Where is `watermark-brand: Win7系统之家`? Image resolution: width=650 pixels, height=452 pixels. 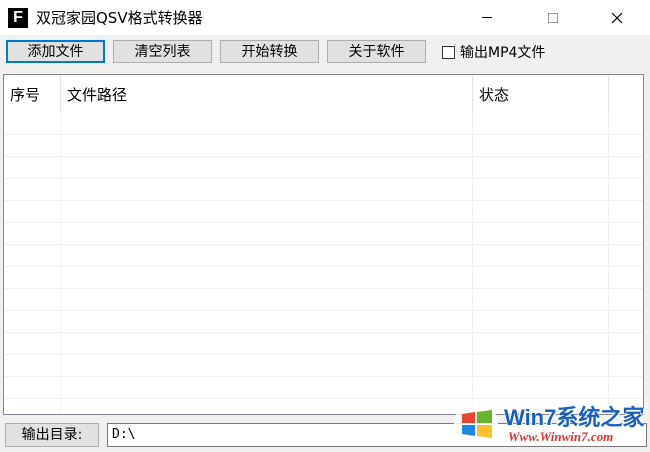
watermark-brand: Win7系统之家 is located at coordinates (574, 417).